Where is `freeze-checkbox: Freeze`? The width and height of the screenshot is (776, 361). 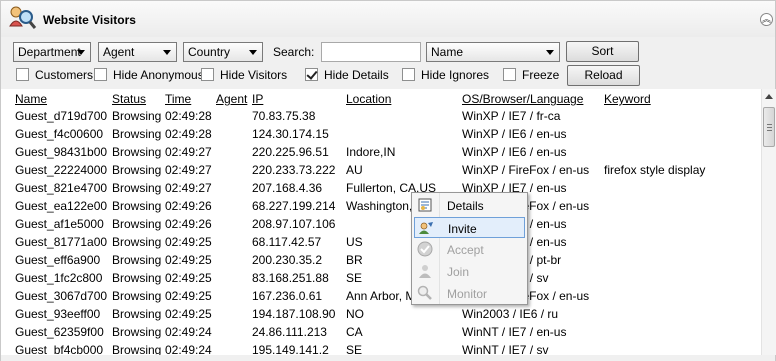
freeze-checkbox: Freeze is located at coordinates (531, 76).